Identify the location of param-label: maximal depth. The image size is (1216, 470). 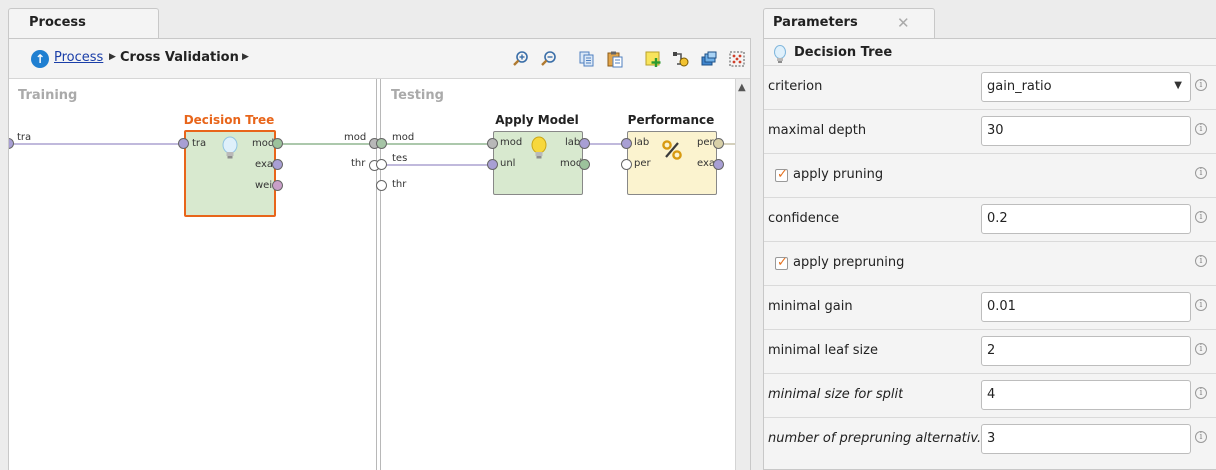
(817, 130).